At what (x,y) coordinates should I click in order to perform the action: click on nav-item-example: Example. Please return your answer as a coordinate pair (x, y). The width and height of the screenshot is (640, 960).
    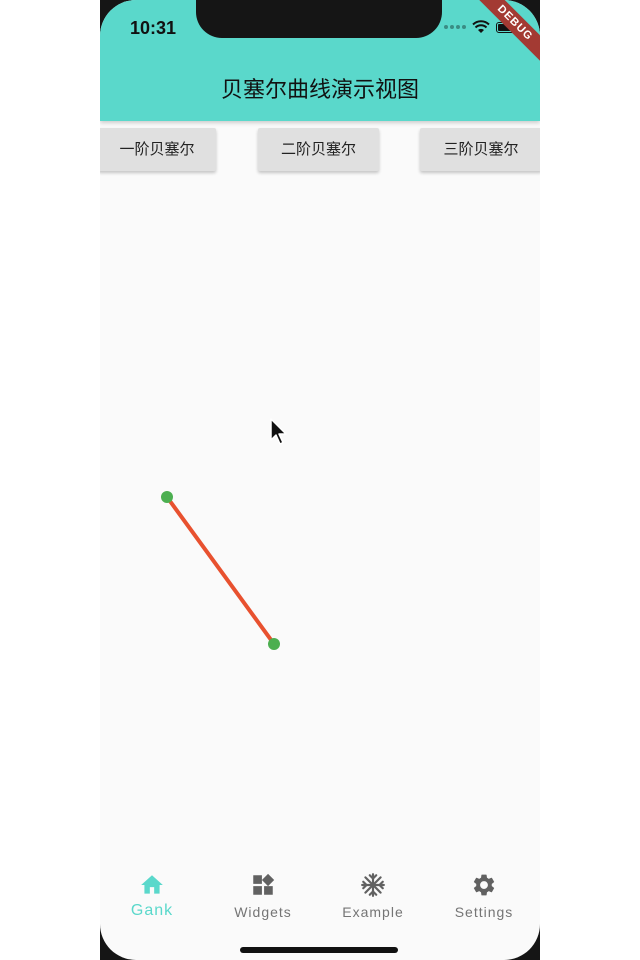
    Looking at the image, I should click on (373, 896).